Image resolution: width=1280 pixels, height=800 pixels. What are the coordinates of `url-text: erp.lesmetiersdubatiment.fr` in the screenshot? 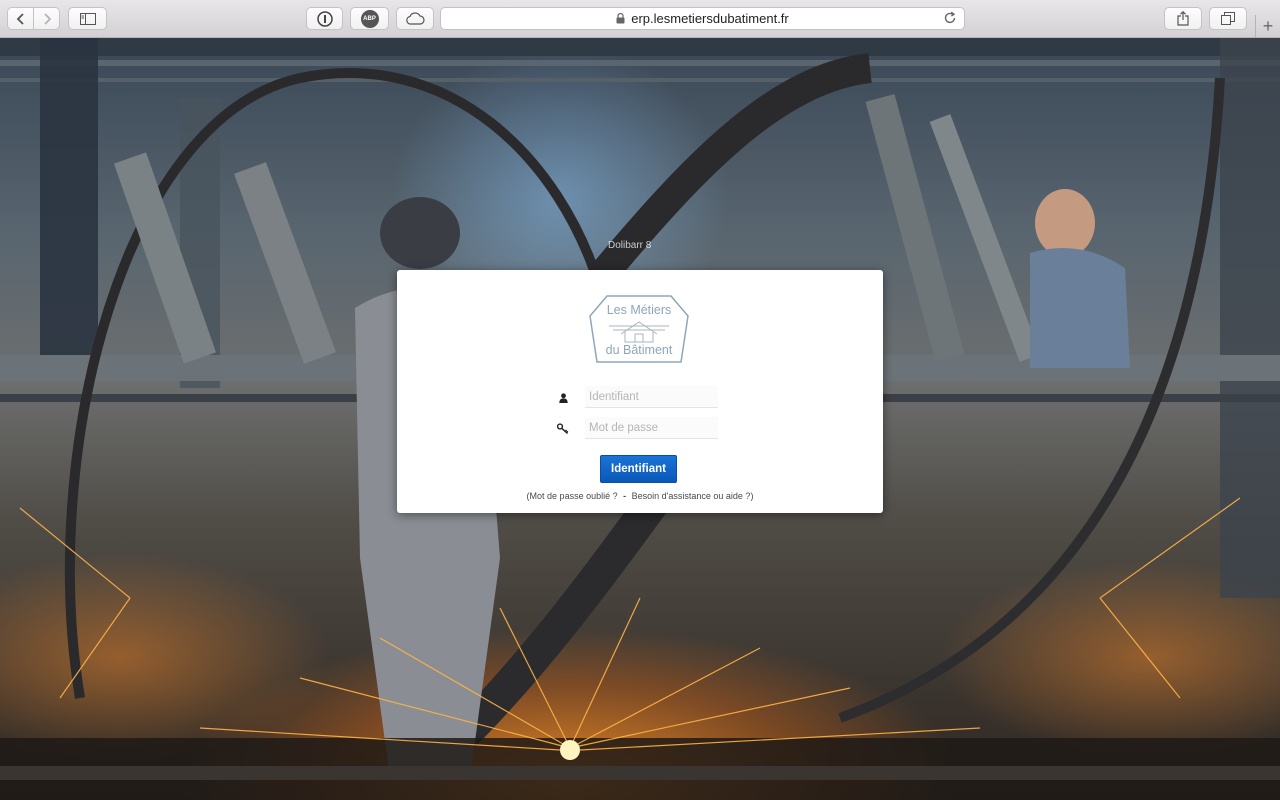 It's located at (710, 18).